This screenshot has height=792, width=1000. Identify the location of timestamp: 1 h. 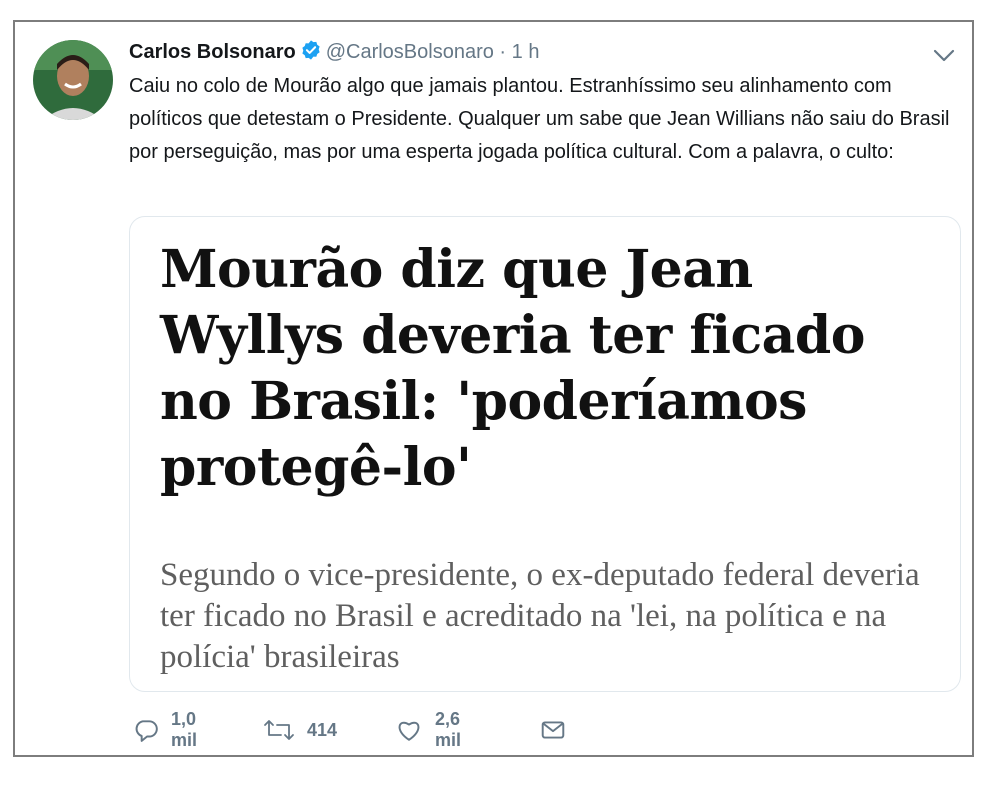
(526, 52).